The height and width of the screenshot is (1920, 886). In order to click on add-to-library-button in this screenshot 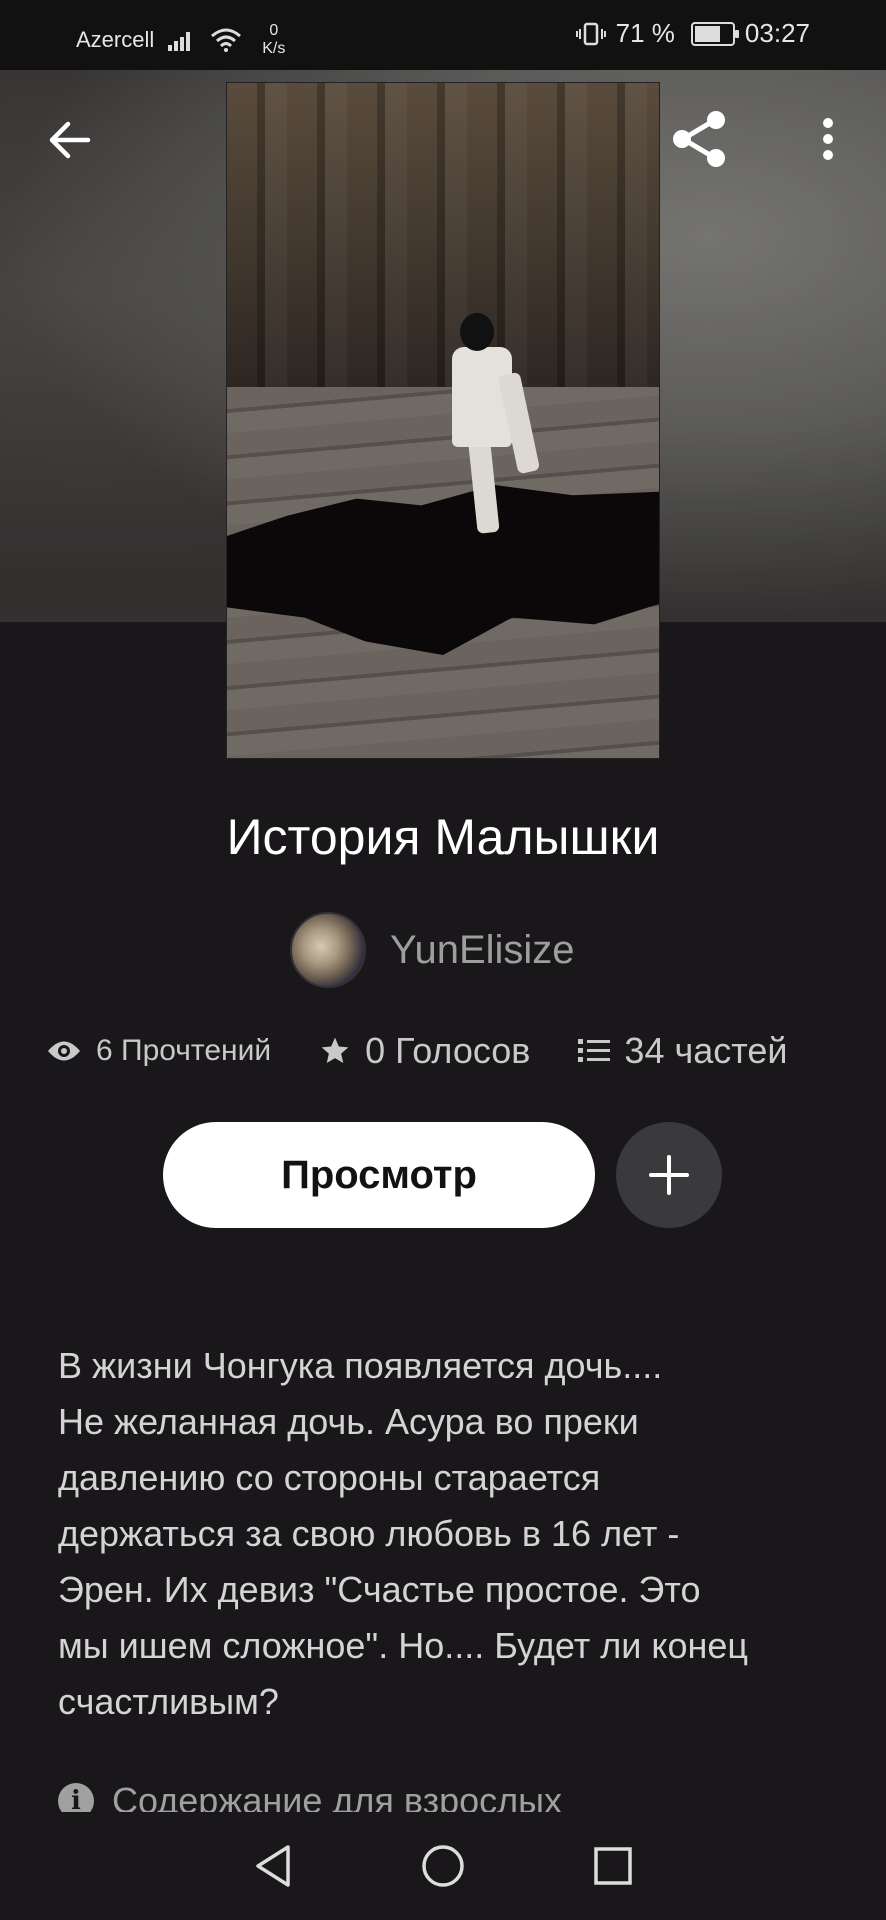, I will do `click(669, 1175)`.